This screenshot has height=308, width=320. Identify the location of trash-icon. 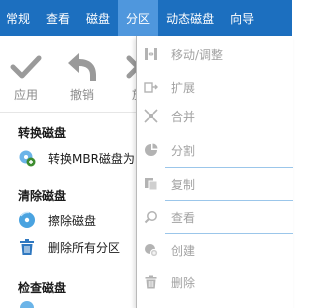
(27, 247).